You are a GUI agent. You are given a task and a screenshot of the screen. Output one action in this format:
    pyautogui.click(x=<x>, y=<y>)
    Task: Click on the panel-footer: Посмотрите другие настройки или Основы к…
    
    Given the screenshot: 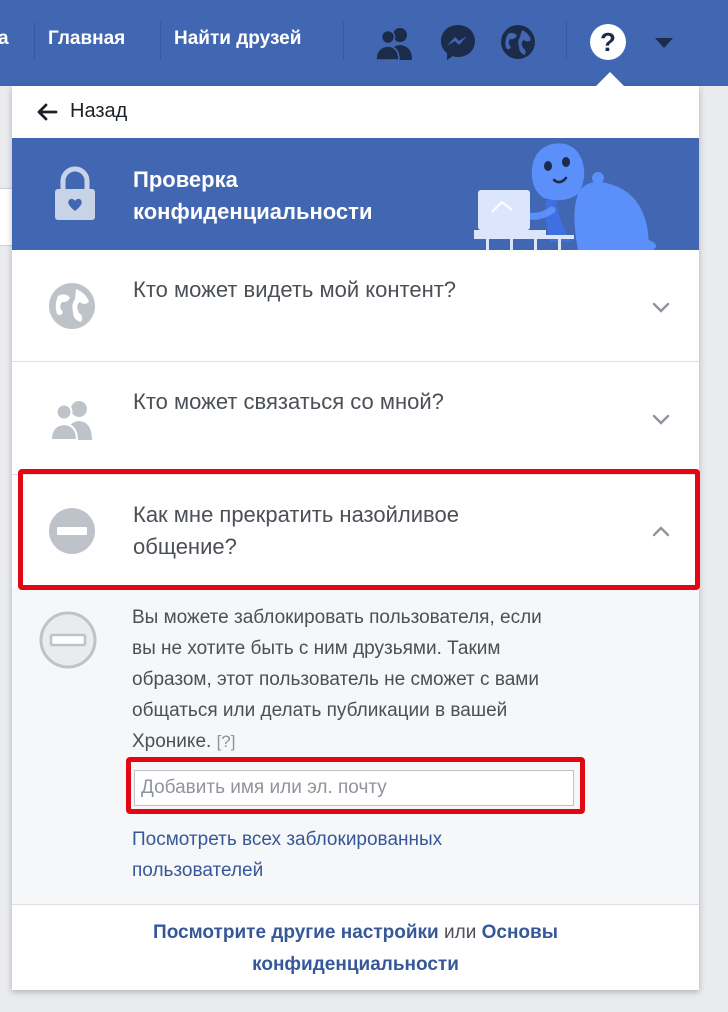 What is the action you would take?
    pyautogui.click(x=355, y=947)
    